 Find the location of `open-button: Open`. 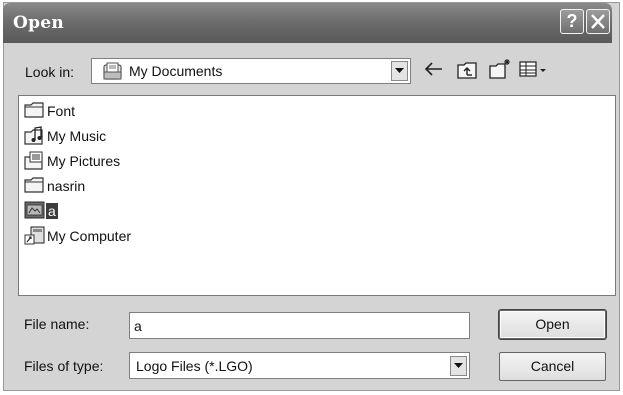

open-button: Open is located at coordinates (552, 324).